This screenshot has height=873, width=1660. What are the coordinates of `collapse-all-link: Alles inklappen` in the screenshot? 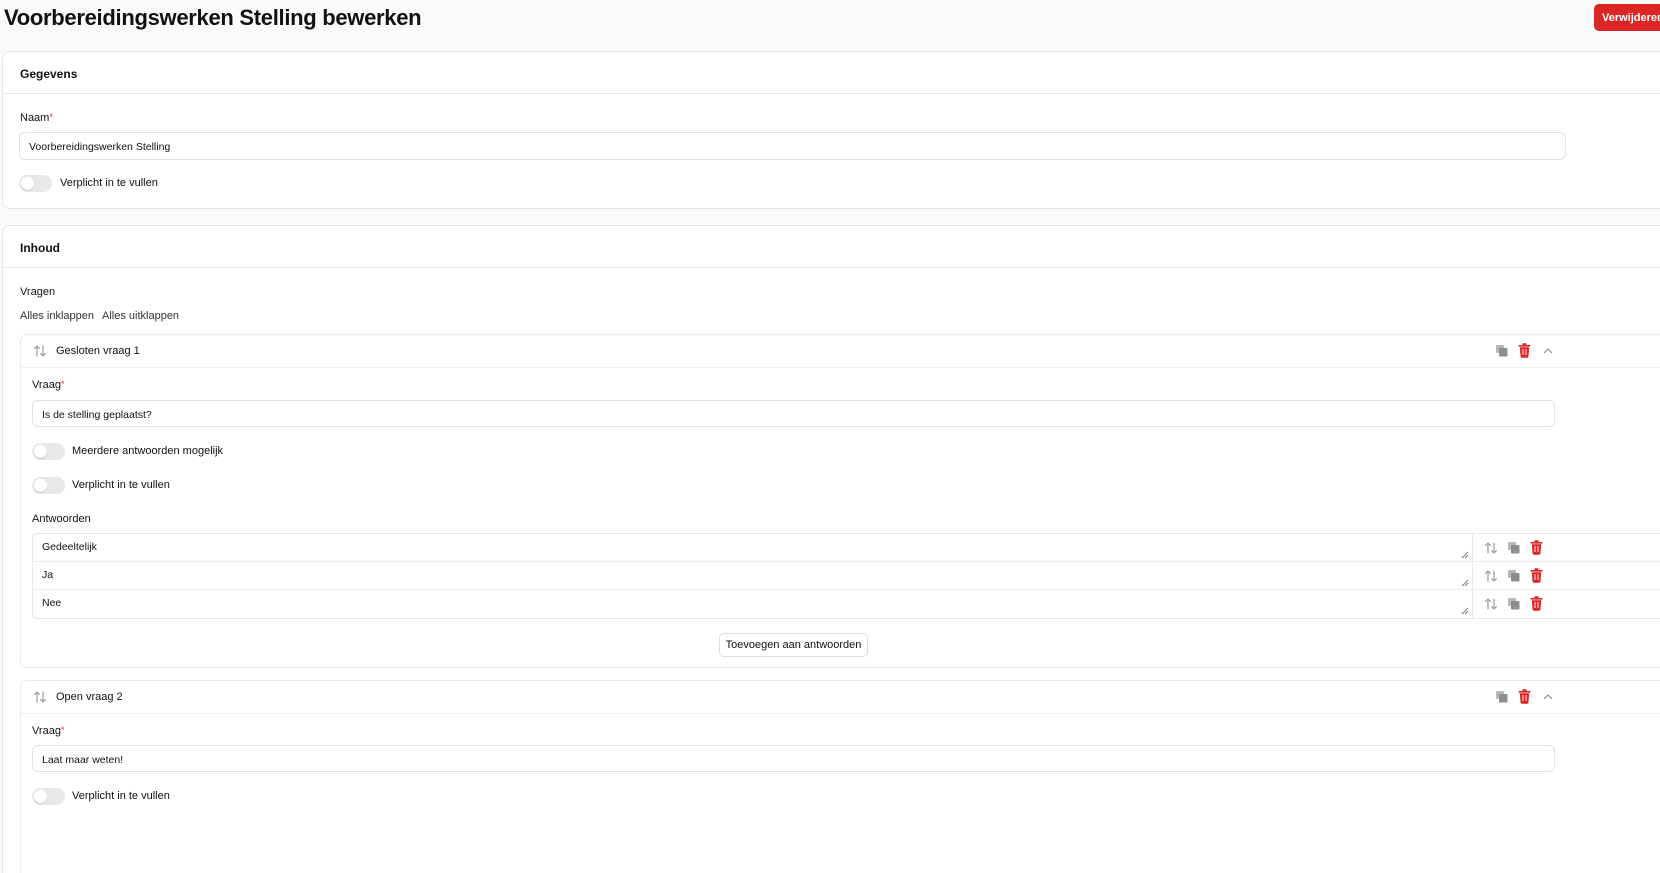 It's located at (57, 316).